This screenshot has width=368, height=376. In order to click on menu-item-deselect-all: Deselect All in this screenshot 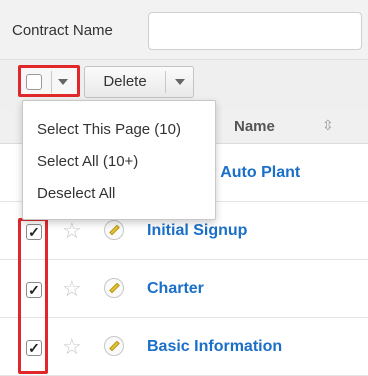, I will do `click(76, 193)`.